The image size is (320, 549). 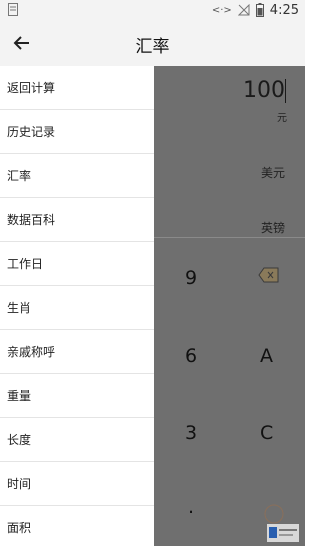 I want to click on key-a: A, so click(x=266, y=356).